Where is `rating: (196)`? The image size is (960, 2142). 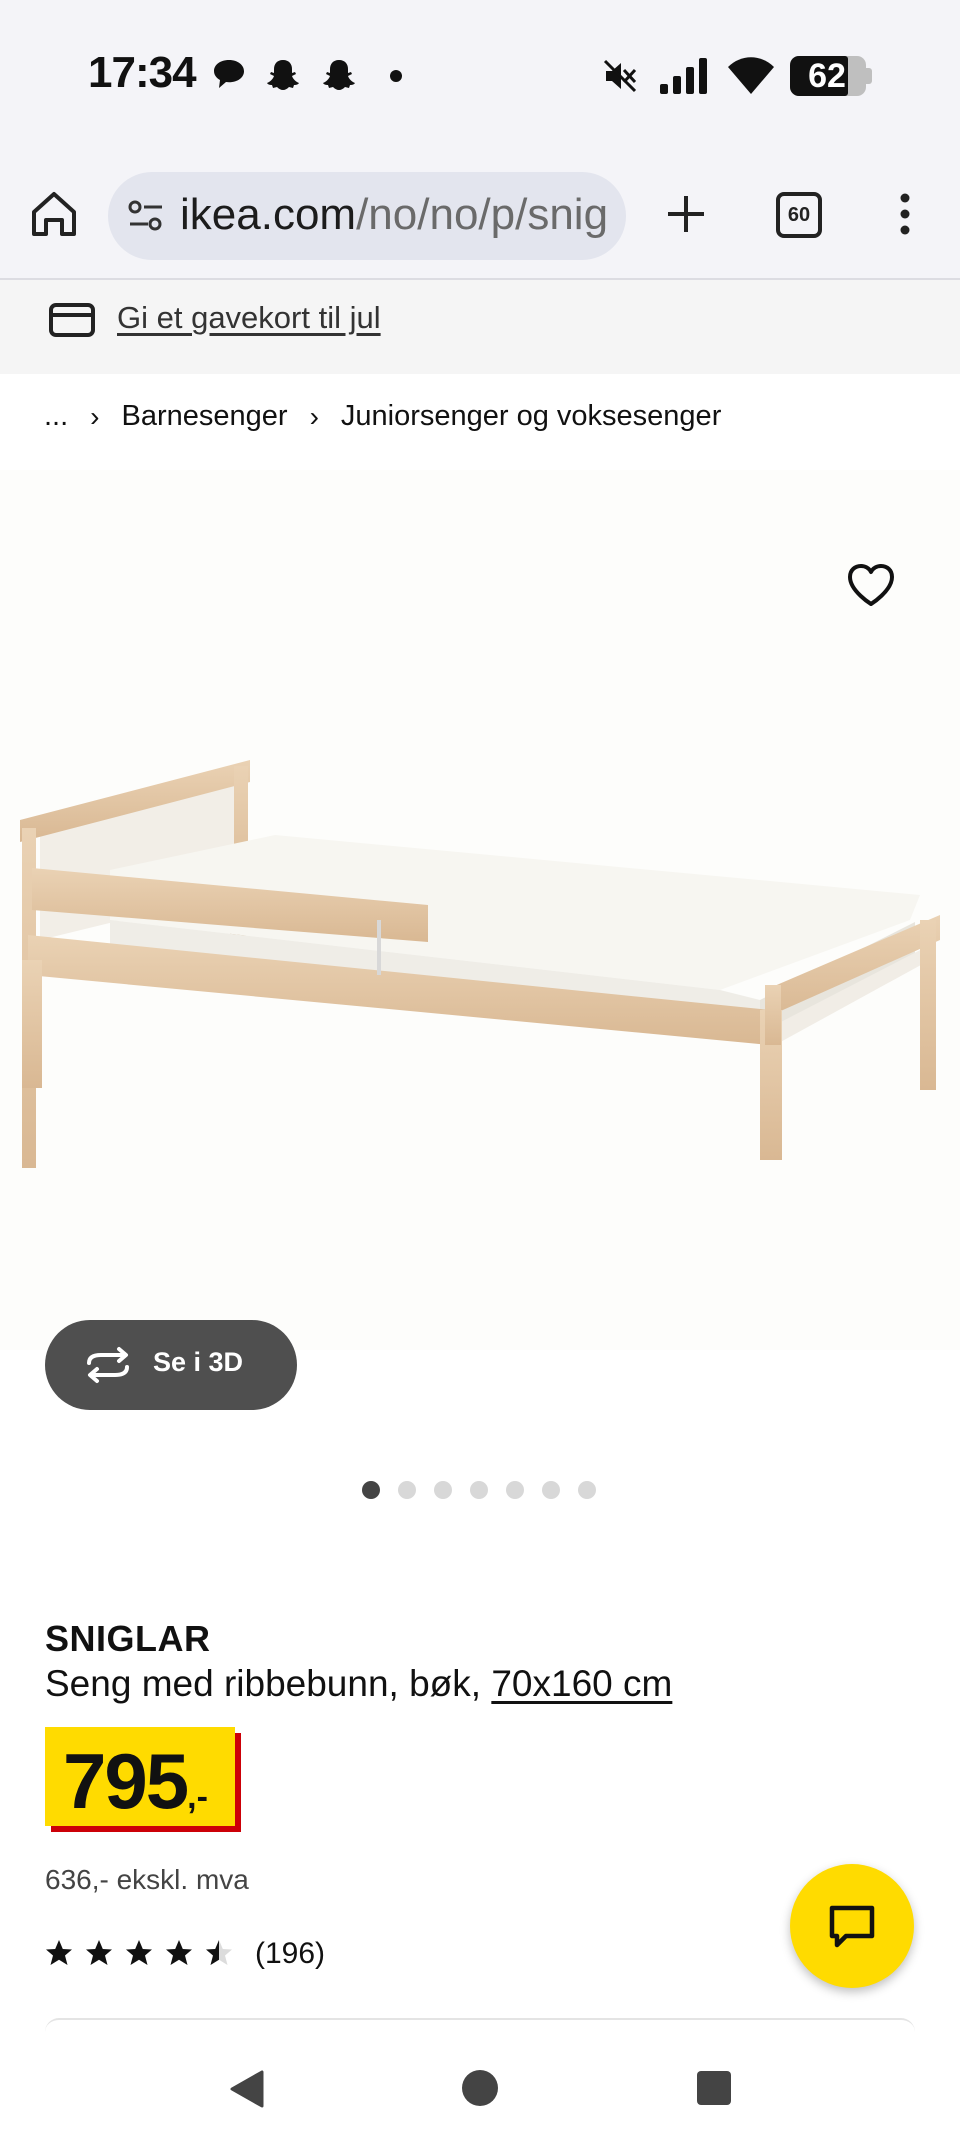
rating: (196) is located at coordinates (185, 1954).